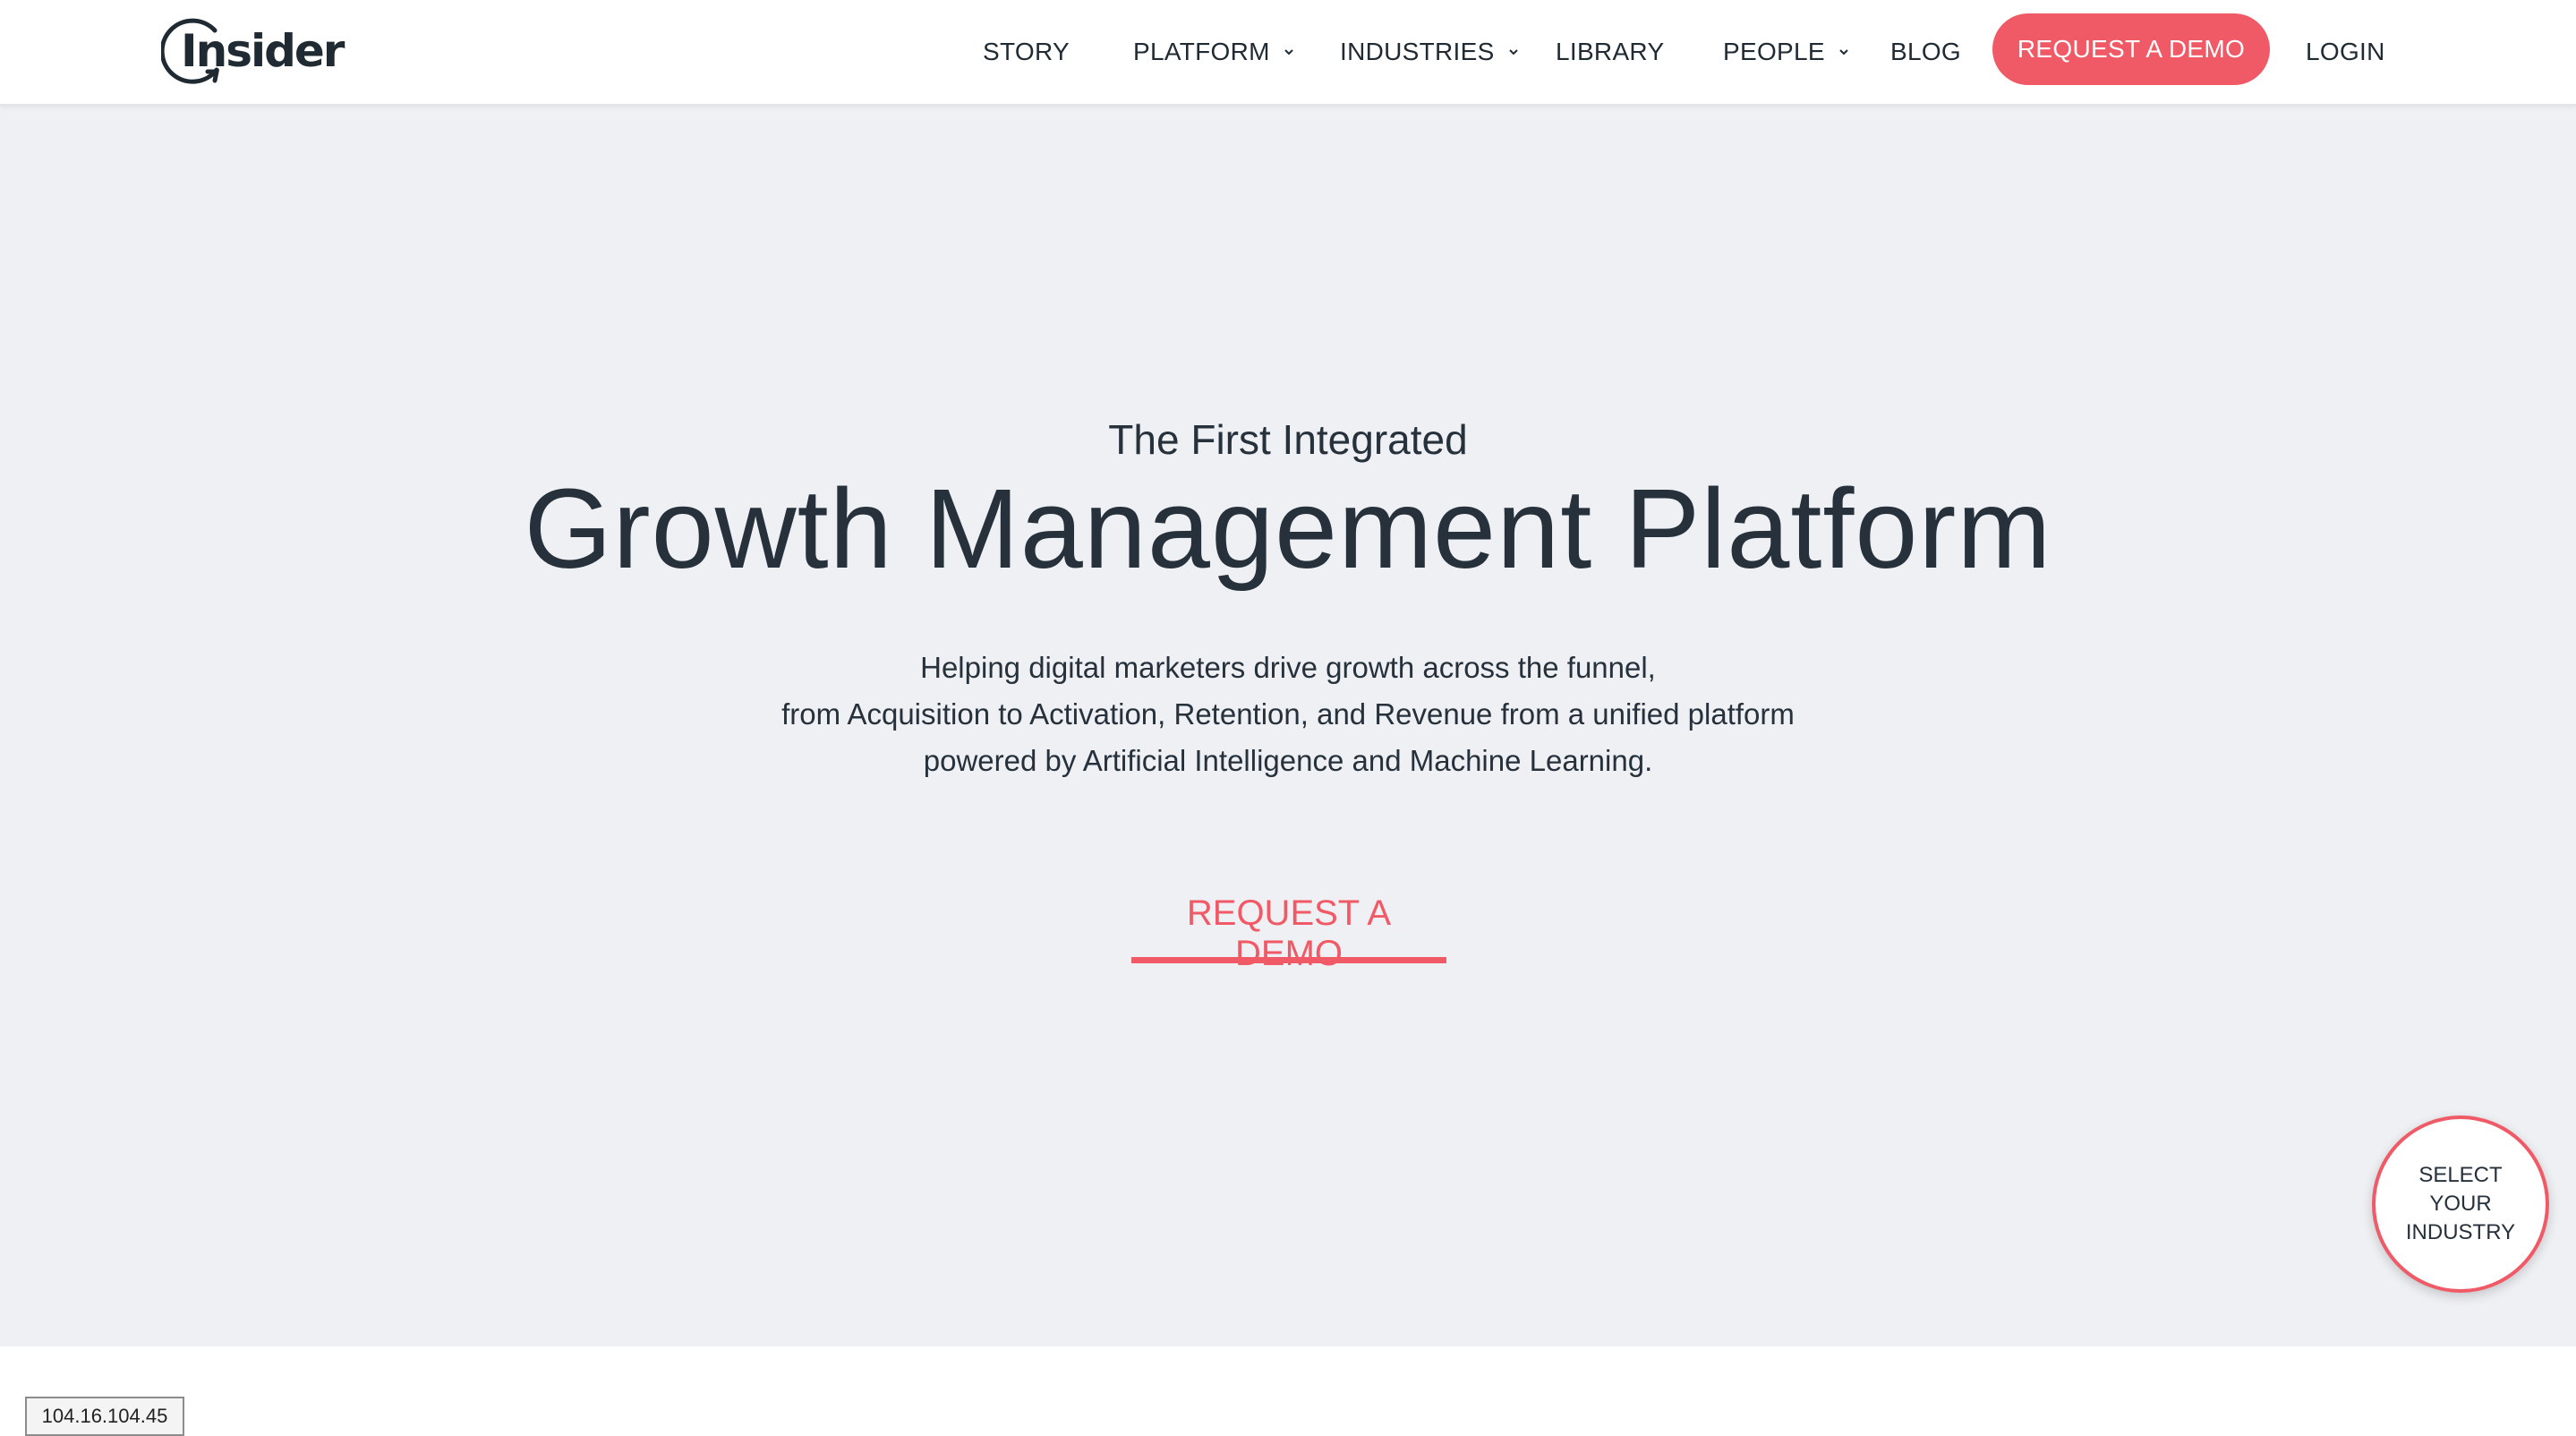 The image size is (2576, 1436). I want to click on nav-story-label: STORY, so click(1026, 51).